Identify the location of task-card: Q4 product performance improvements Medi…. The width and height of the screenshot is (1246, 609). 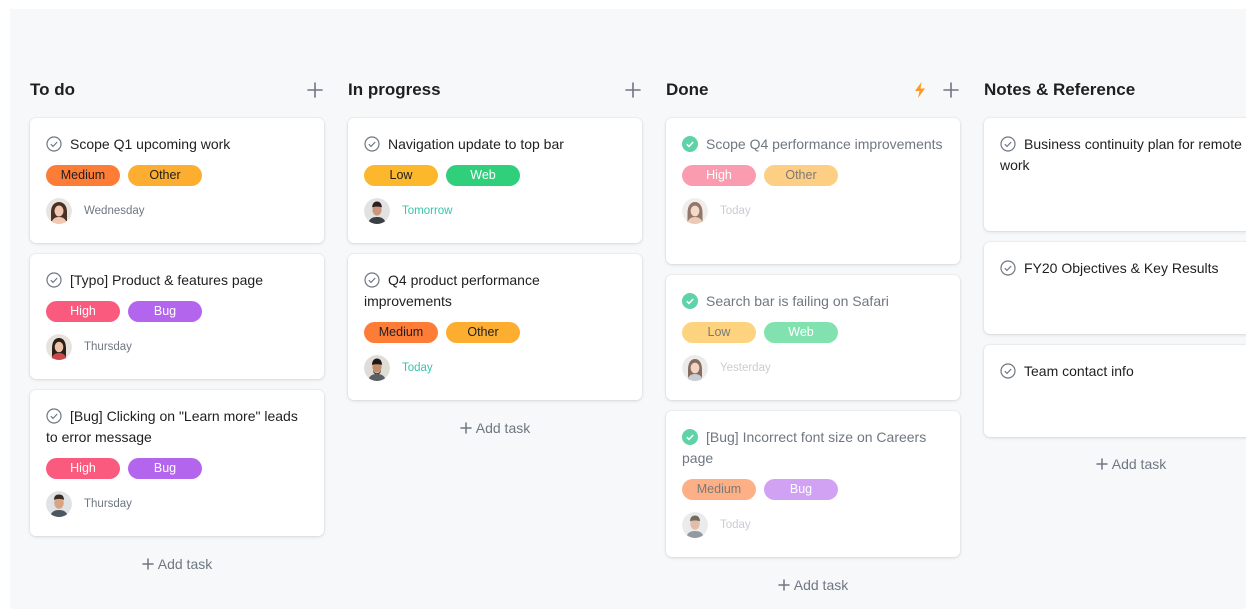
(495, 327).